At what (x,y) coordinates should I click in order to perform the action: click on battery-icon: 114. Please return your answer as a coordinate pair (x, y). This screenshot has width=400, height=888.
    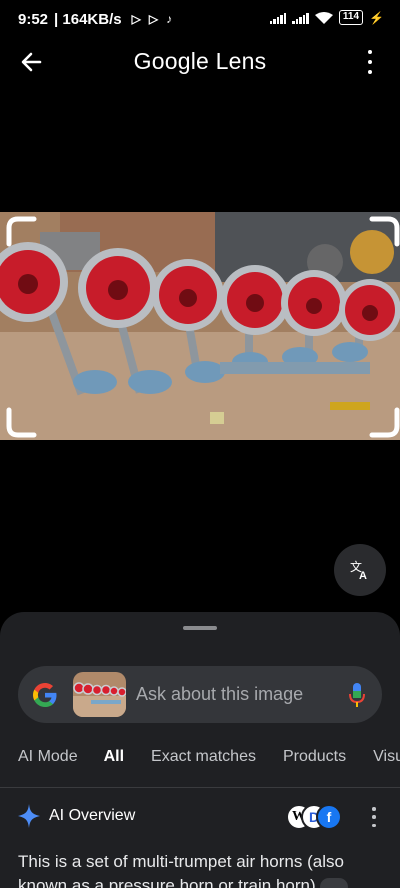
    Looking at the image, I should click on (351, 17).